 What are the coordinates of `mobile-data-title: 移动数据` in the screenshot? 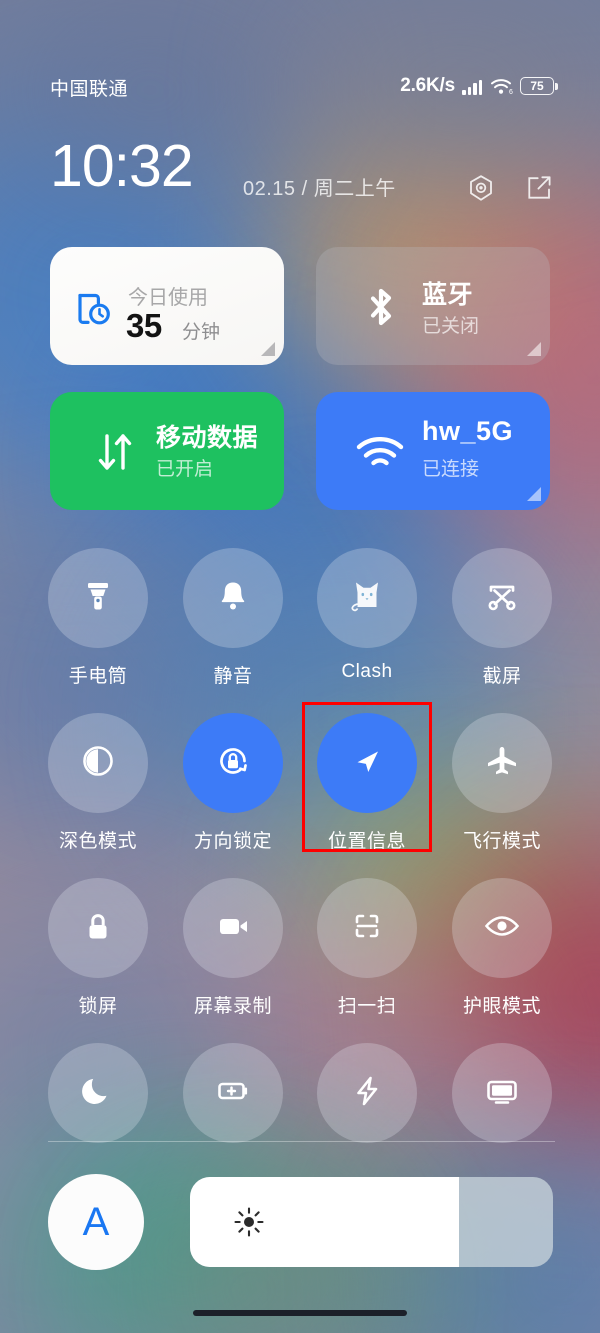 It's located at (207, 438).